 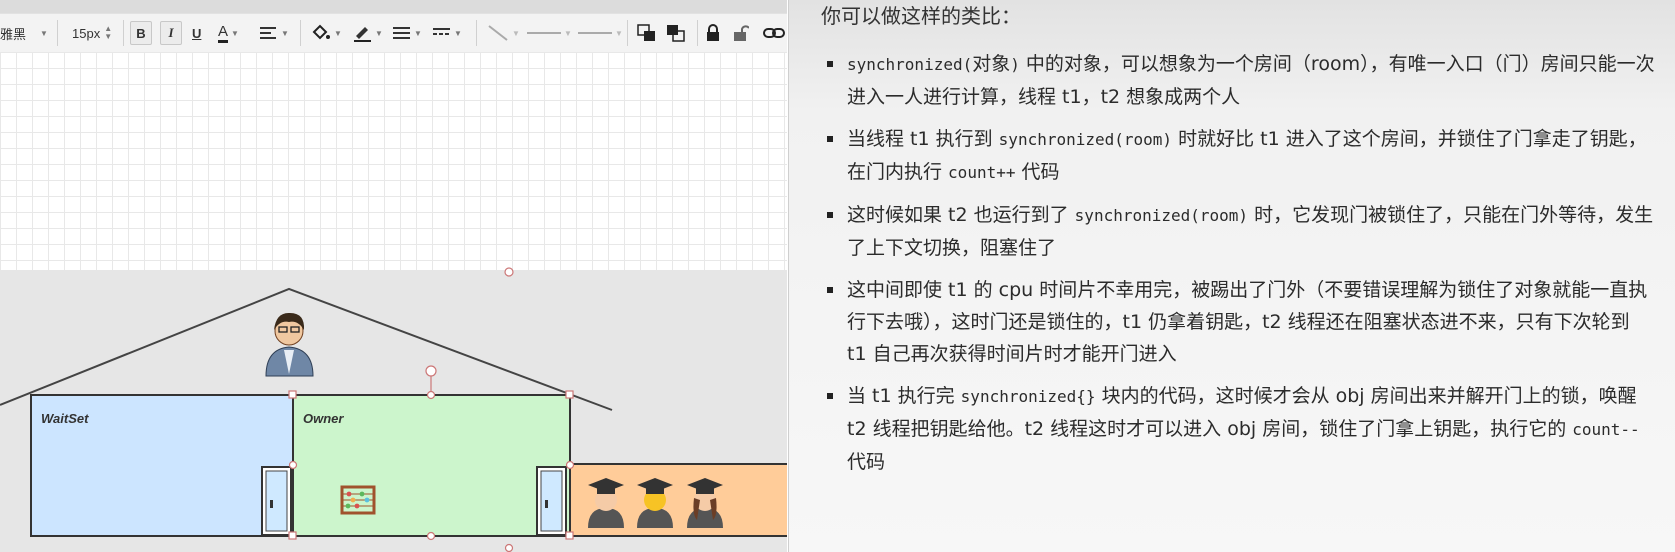 What do you see at coordinates (910, 64) in the screenshot?
I see `code-snippet: synchronized(` at bounding box center [910, 64].